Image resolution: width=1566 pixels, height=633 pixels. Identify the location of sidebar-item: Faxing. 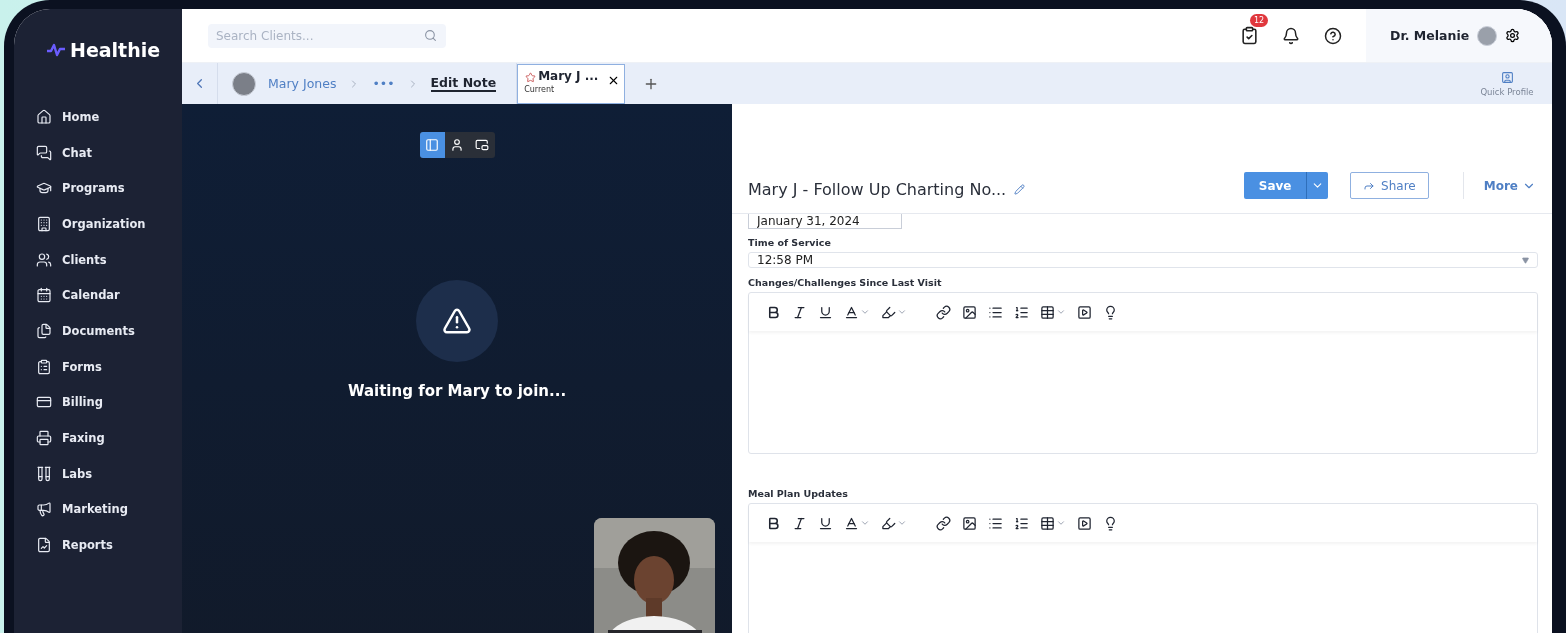
(109, 438).